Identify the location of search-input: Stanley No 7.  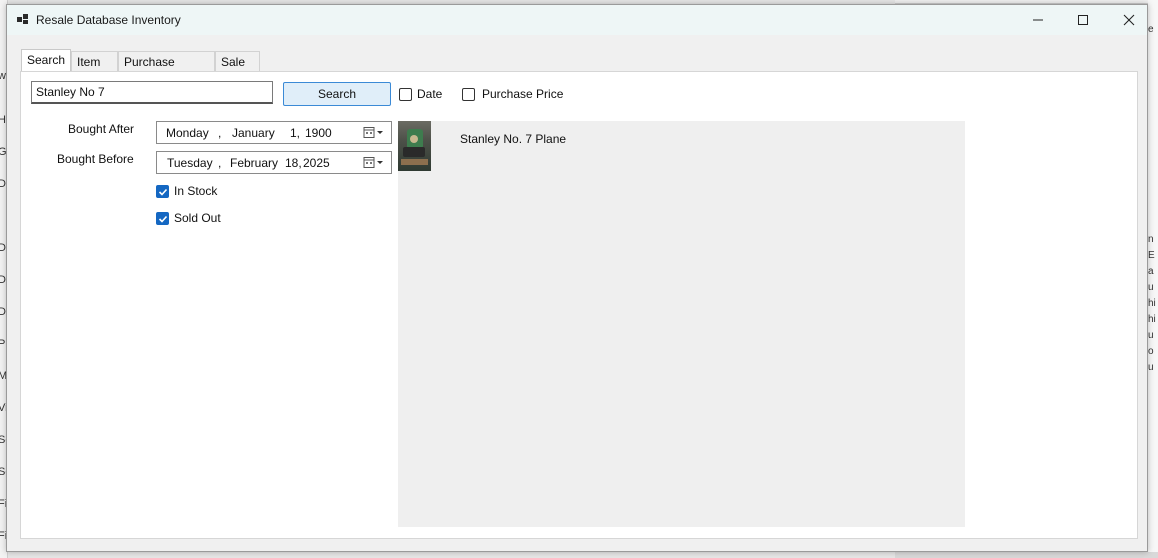
(152, 92).